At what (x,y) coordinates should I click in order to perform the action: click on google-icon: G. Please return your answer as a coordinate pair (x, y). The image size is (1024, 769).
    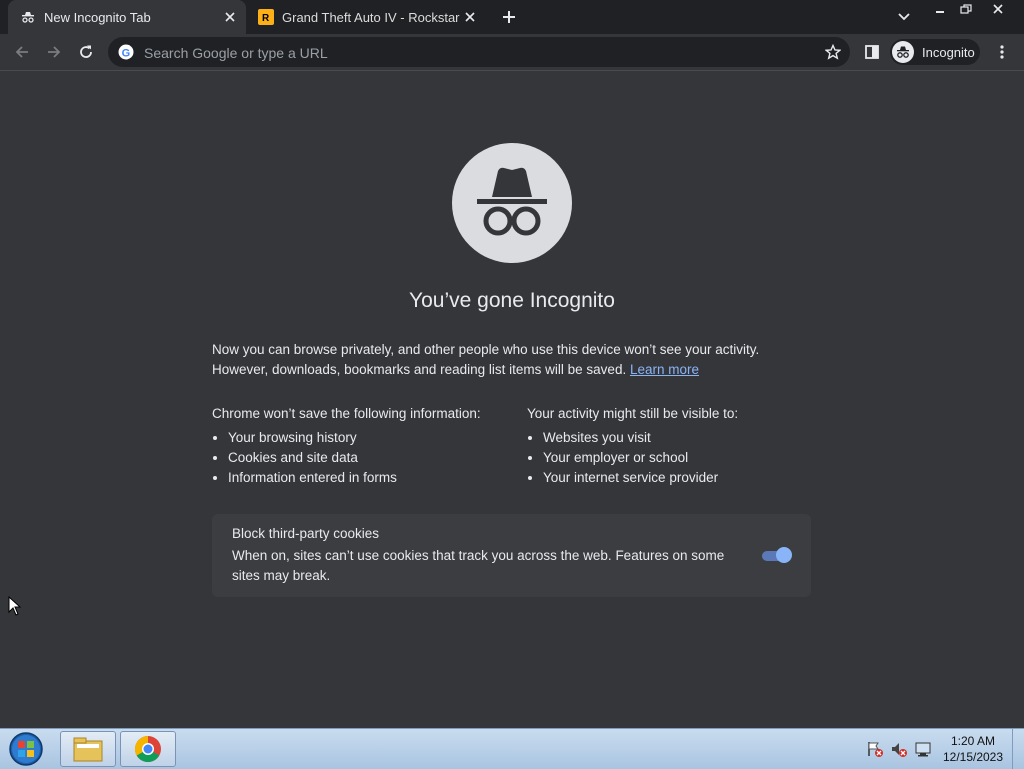
    Looking at the image, I should click on (126, 52).